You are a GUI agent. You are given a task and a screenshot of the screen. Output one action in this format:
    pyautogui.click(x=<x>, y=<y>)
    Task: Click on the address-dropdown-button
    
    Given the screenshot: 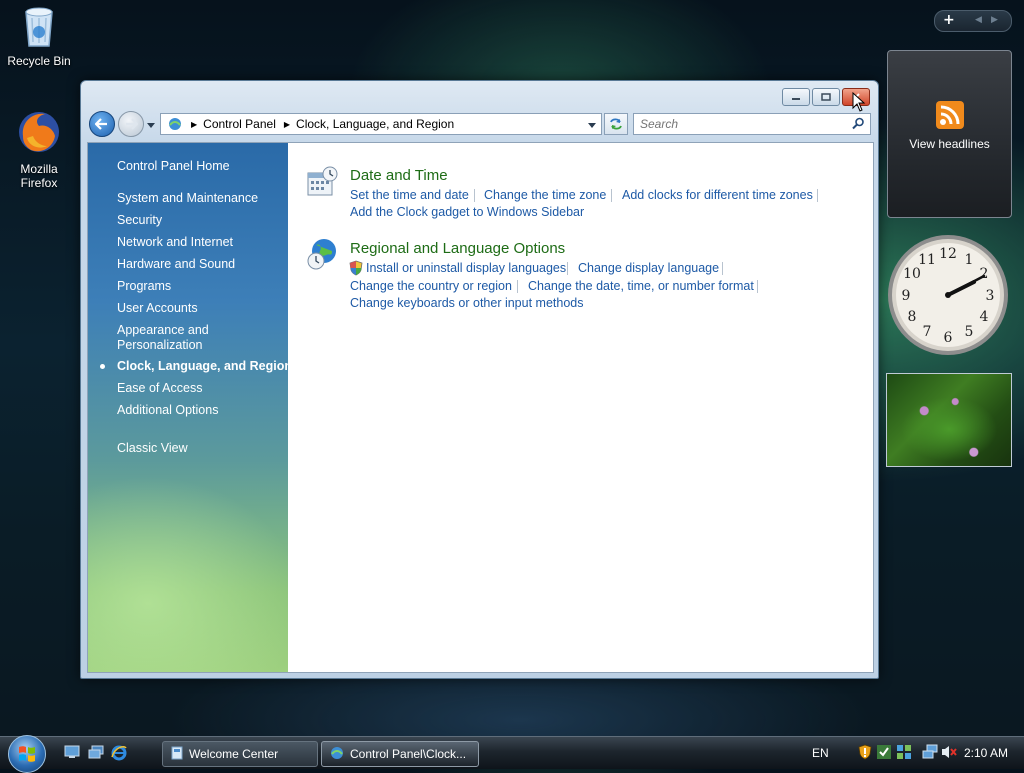 What is the action you would take?
    pyautogui.click(x=592, y=126)
    